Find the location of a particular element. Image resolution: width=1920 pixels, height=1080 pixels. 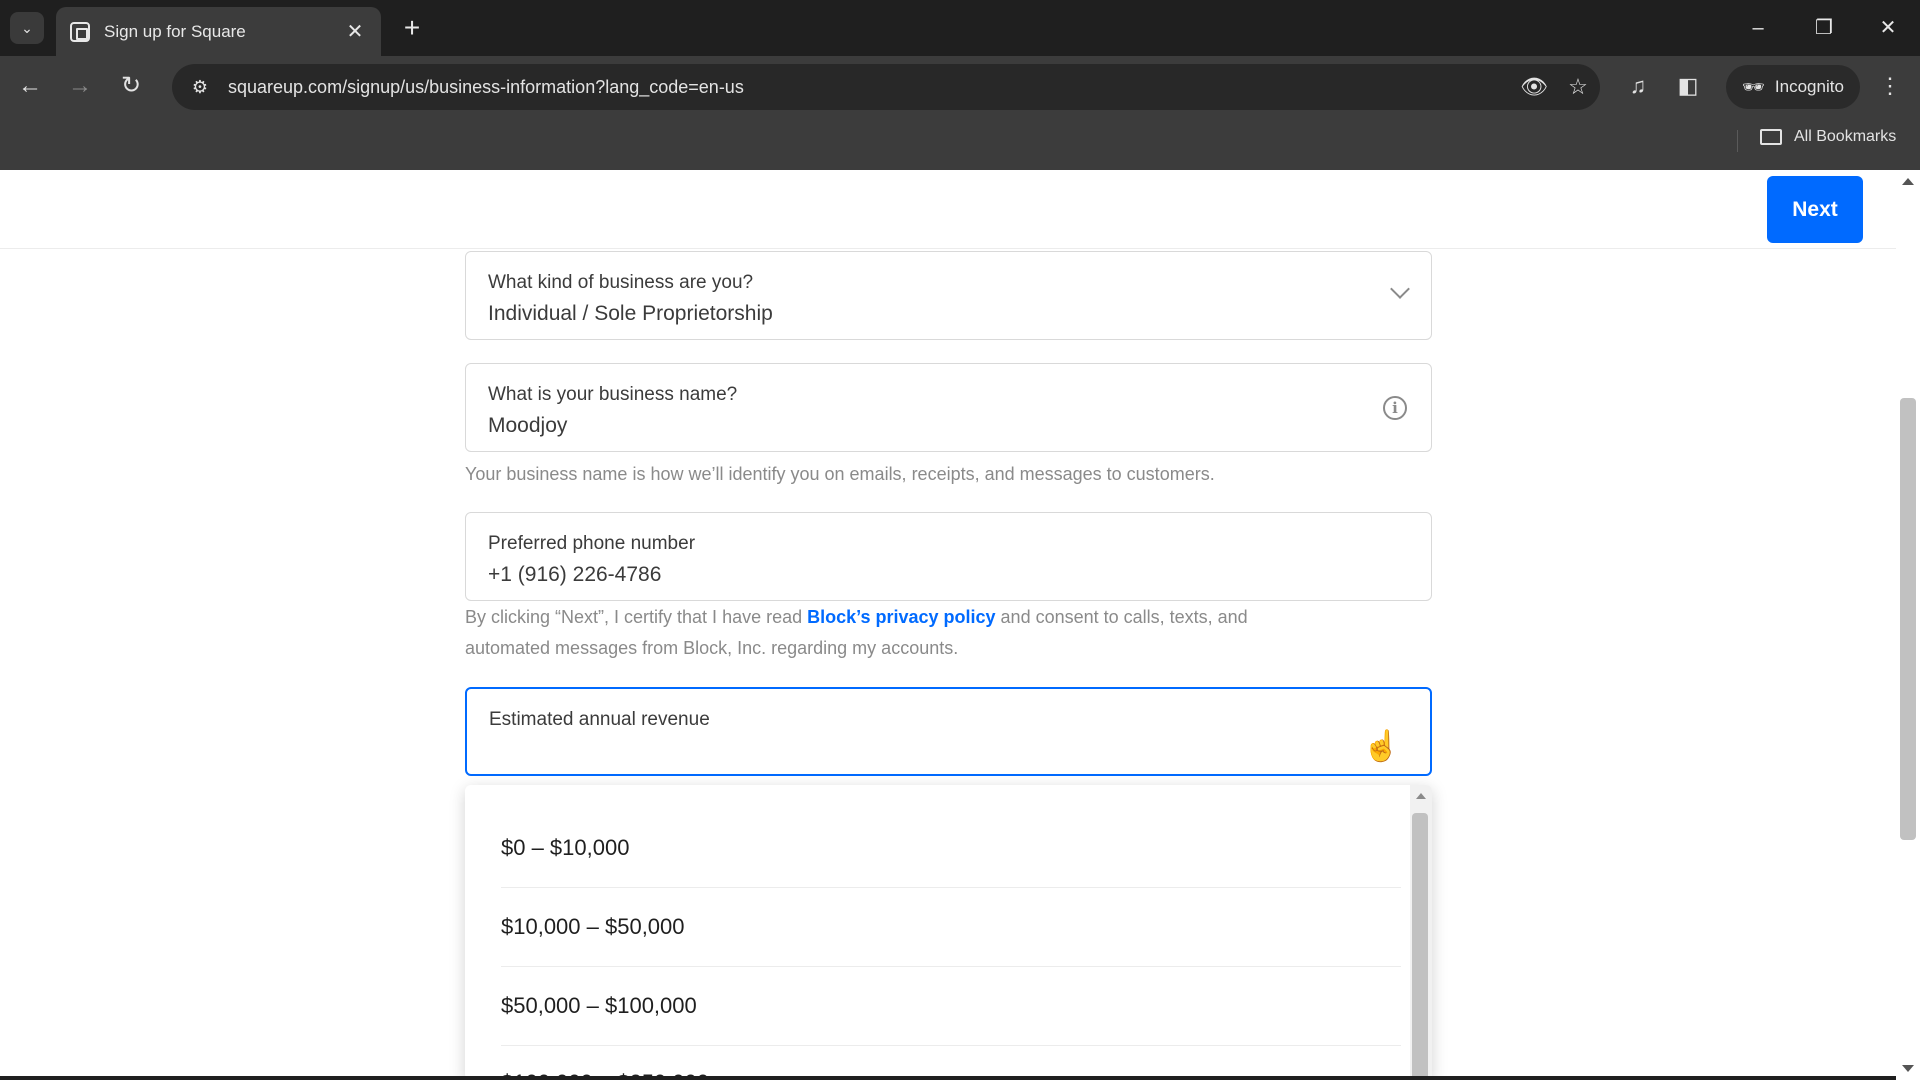

consent-text-after: and consent to calls, texts, and is located at coordinates (1121, 617).